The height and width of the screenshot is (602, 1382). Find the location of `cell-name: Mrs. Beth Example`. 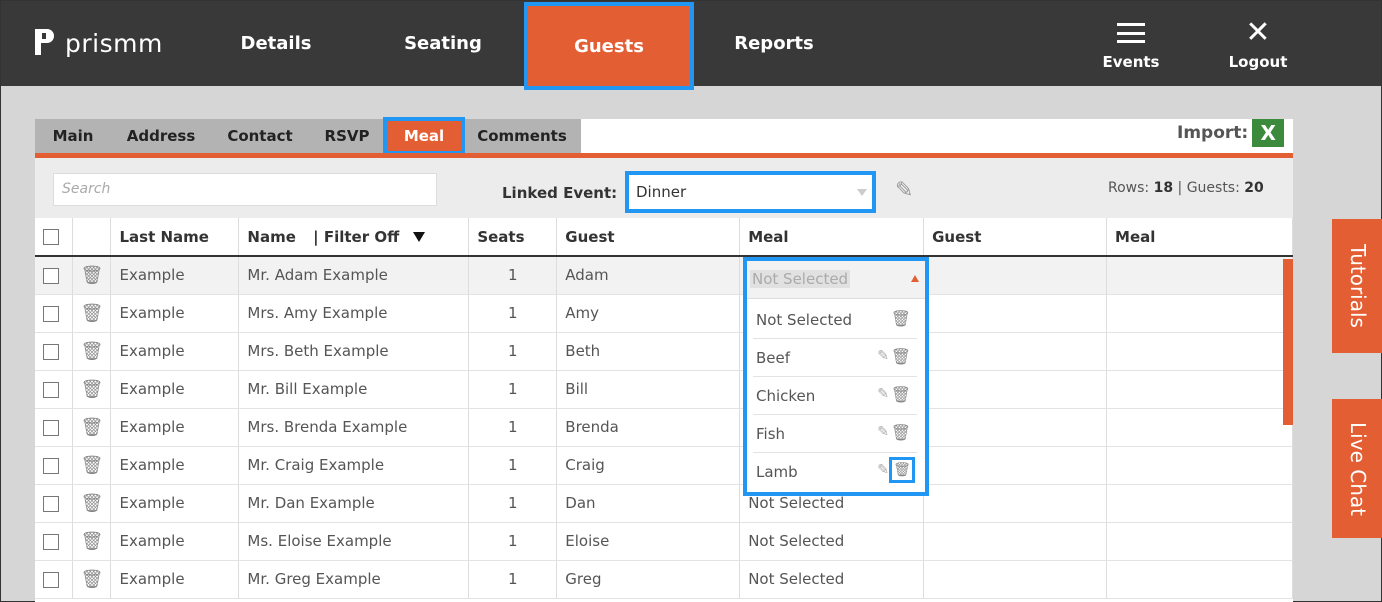

cell-name: Mrs. Beth Example is located at coordinates (354, 351).